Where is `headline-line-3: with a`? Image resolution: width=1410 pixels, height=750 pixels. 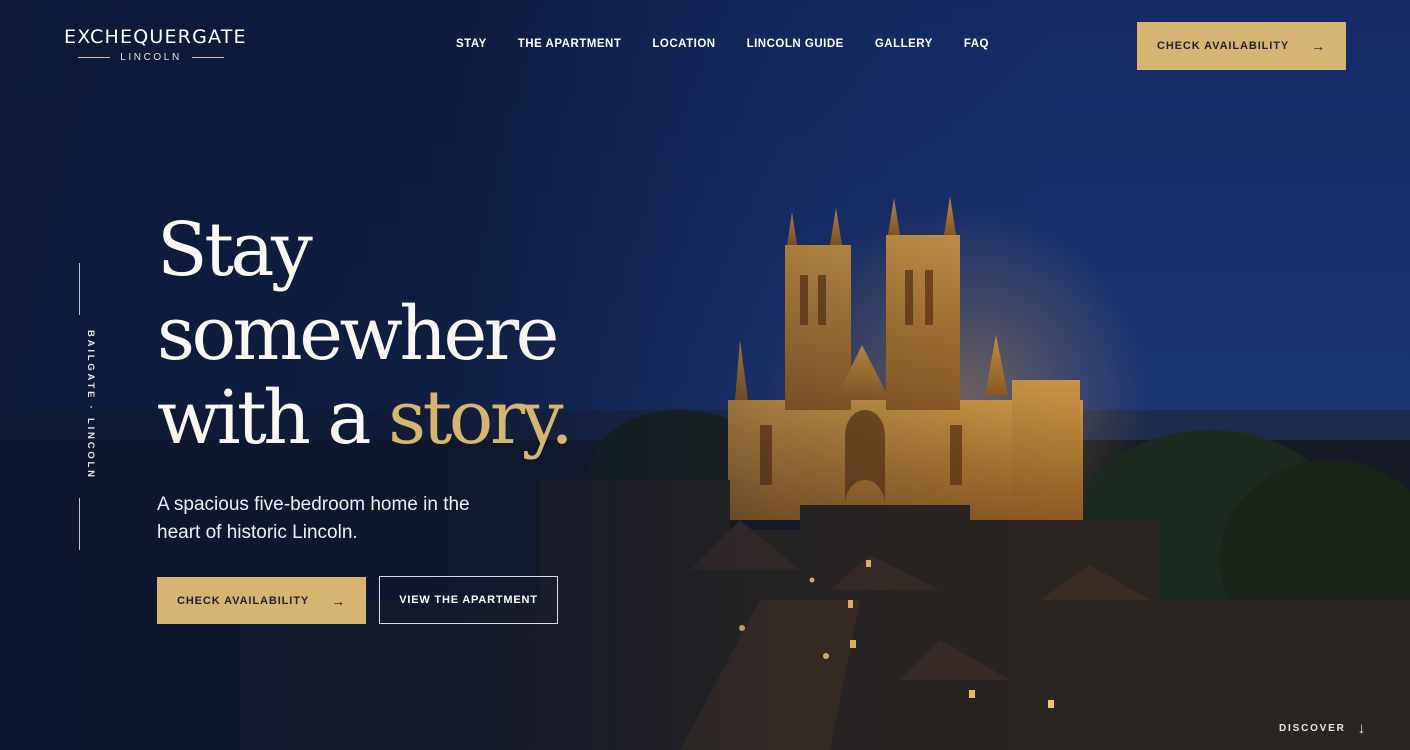 headline-line-3: with a is located at coordinates (273, 418).